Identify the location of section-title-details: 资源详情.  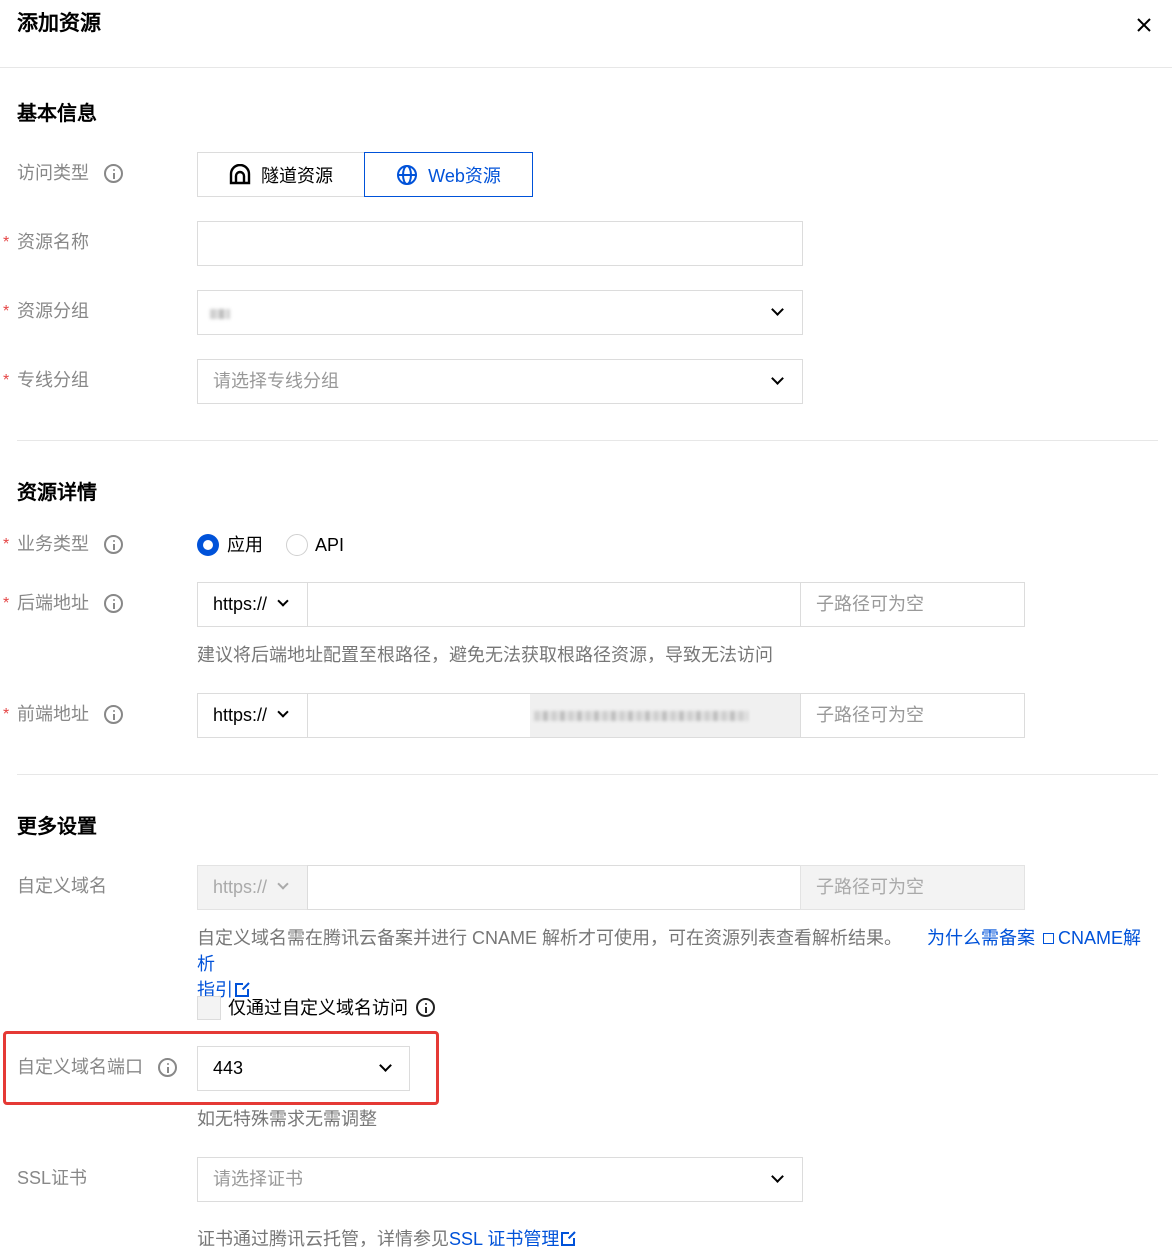
(57, 493).